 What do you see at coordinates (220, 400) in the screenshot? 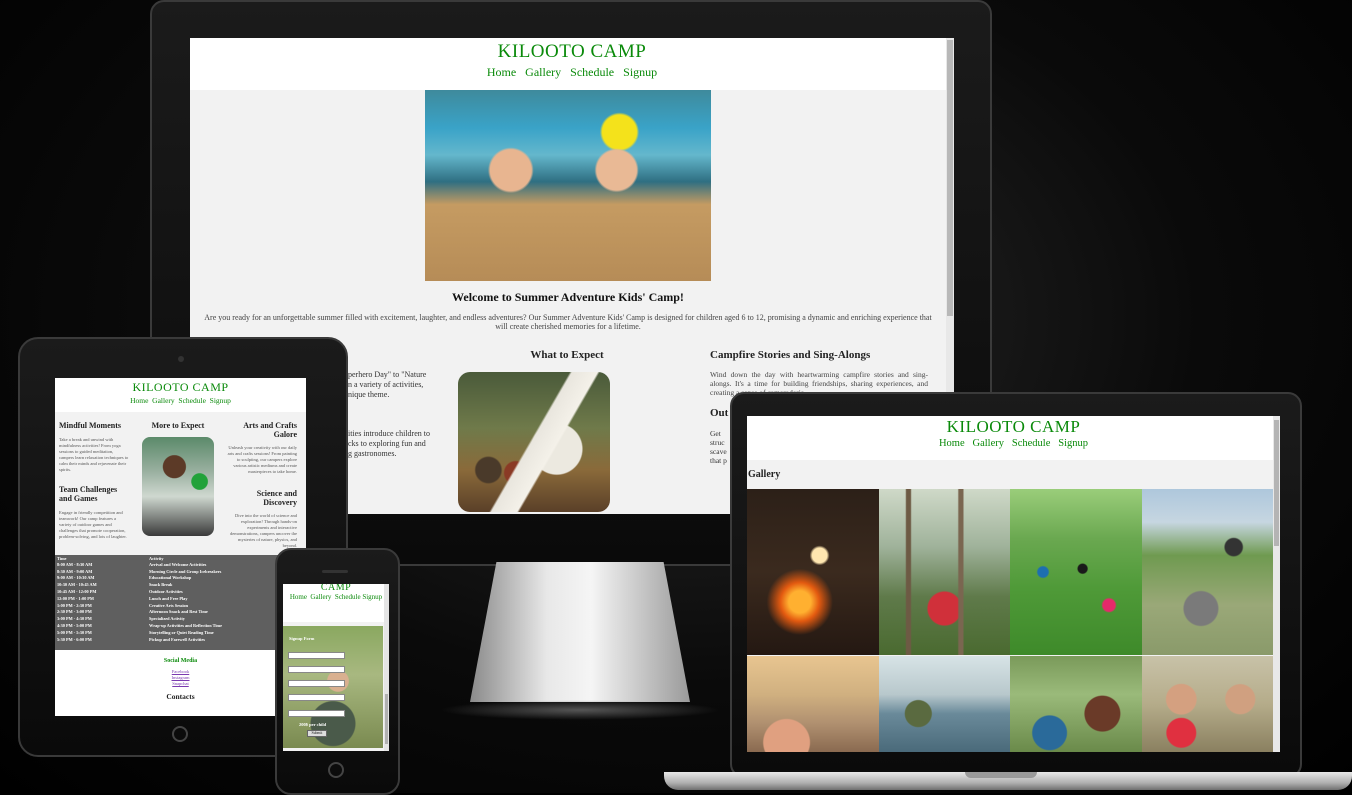
I see `tablet-nav-signup: Signup` at bounding box center [220, 400].